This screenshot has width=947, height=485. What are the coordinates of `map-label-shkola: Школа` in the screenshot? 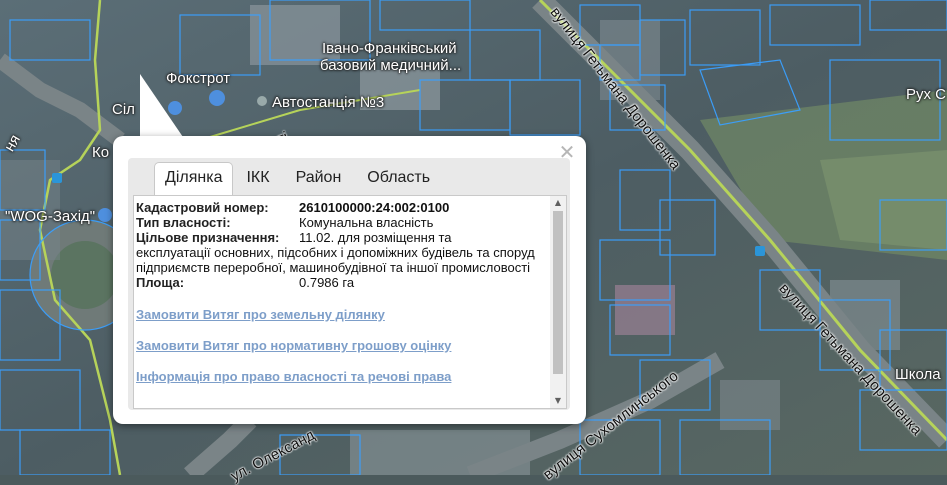 It's located at (918, 374).